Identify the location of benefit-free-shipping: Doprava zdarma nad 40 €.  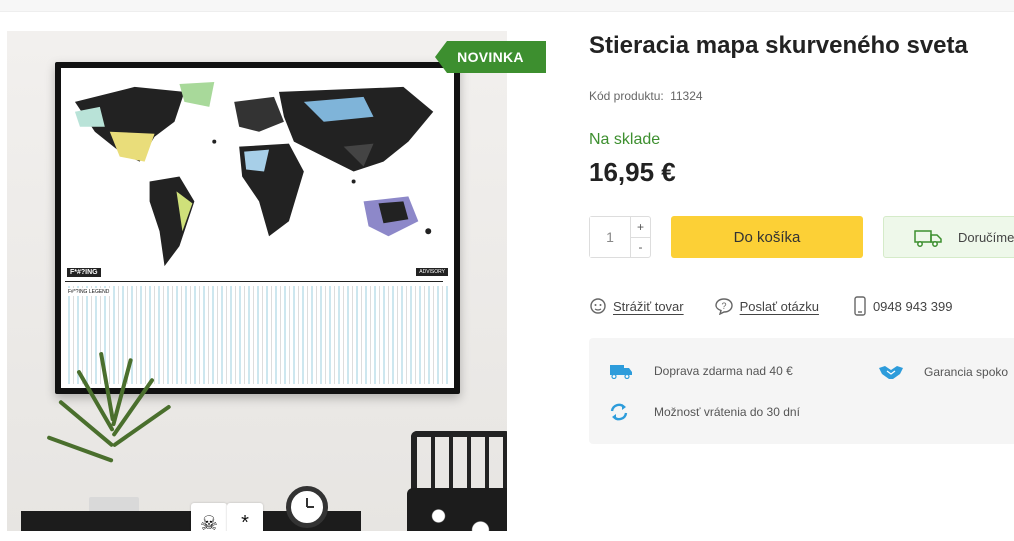
(701, 371).